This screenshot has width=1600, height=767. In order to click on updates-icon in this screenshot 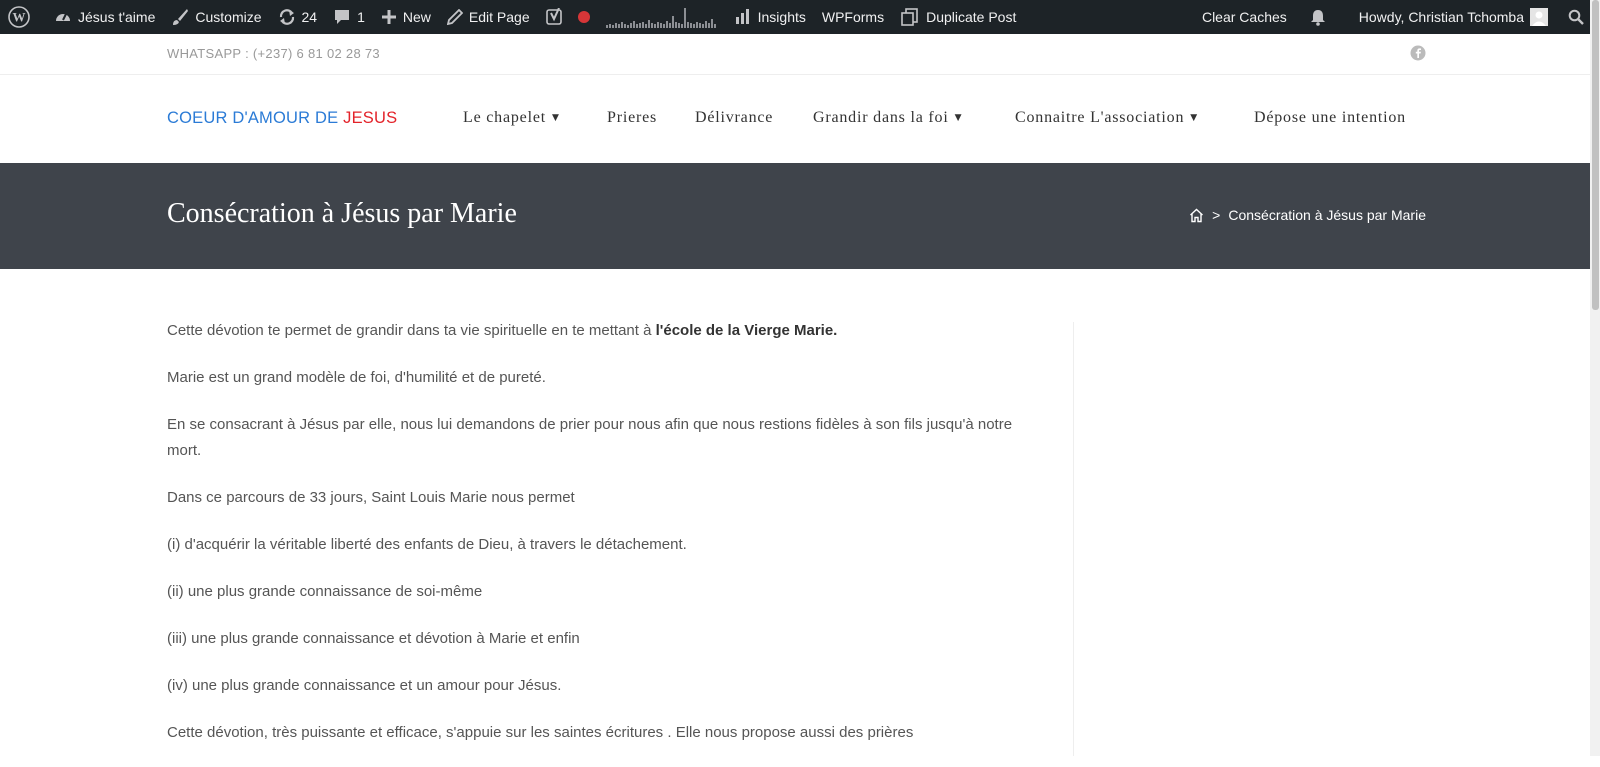, I will do `click(286, 17)`.